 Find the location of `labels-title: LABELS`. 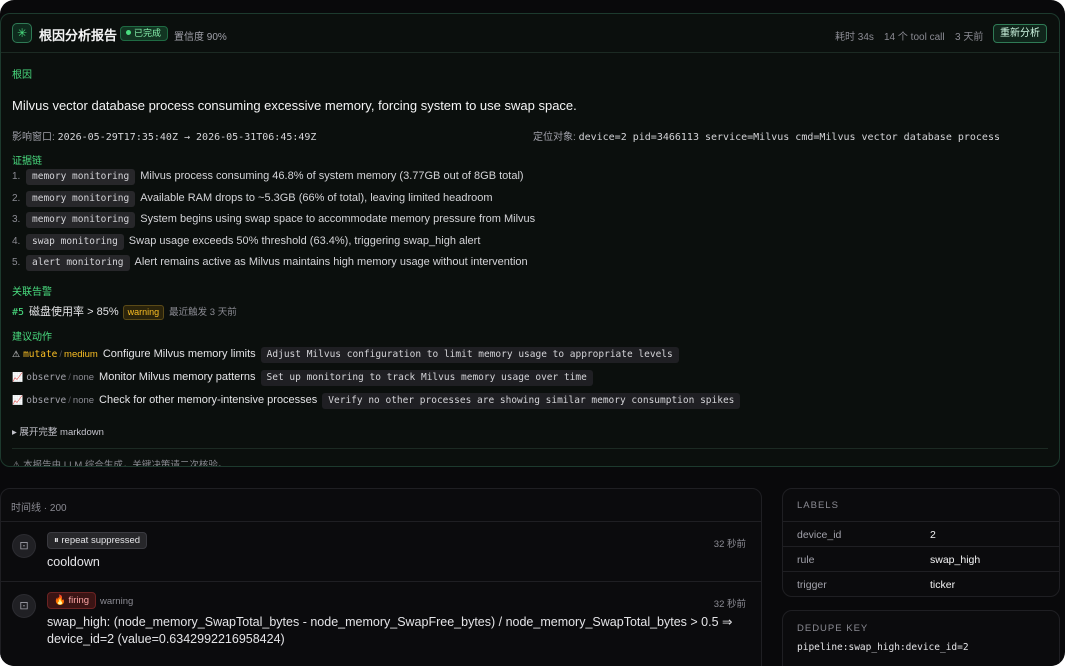

labels-title: LABELS is located at coordinates (818, 505).